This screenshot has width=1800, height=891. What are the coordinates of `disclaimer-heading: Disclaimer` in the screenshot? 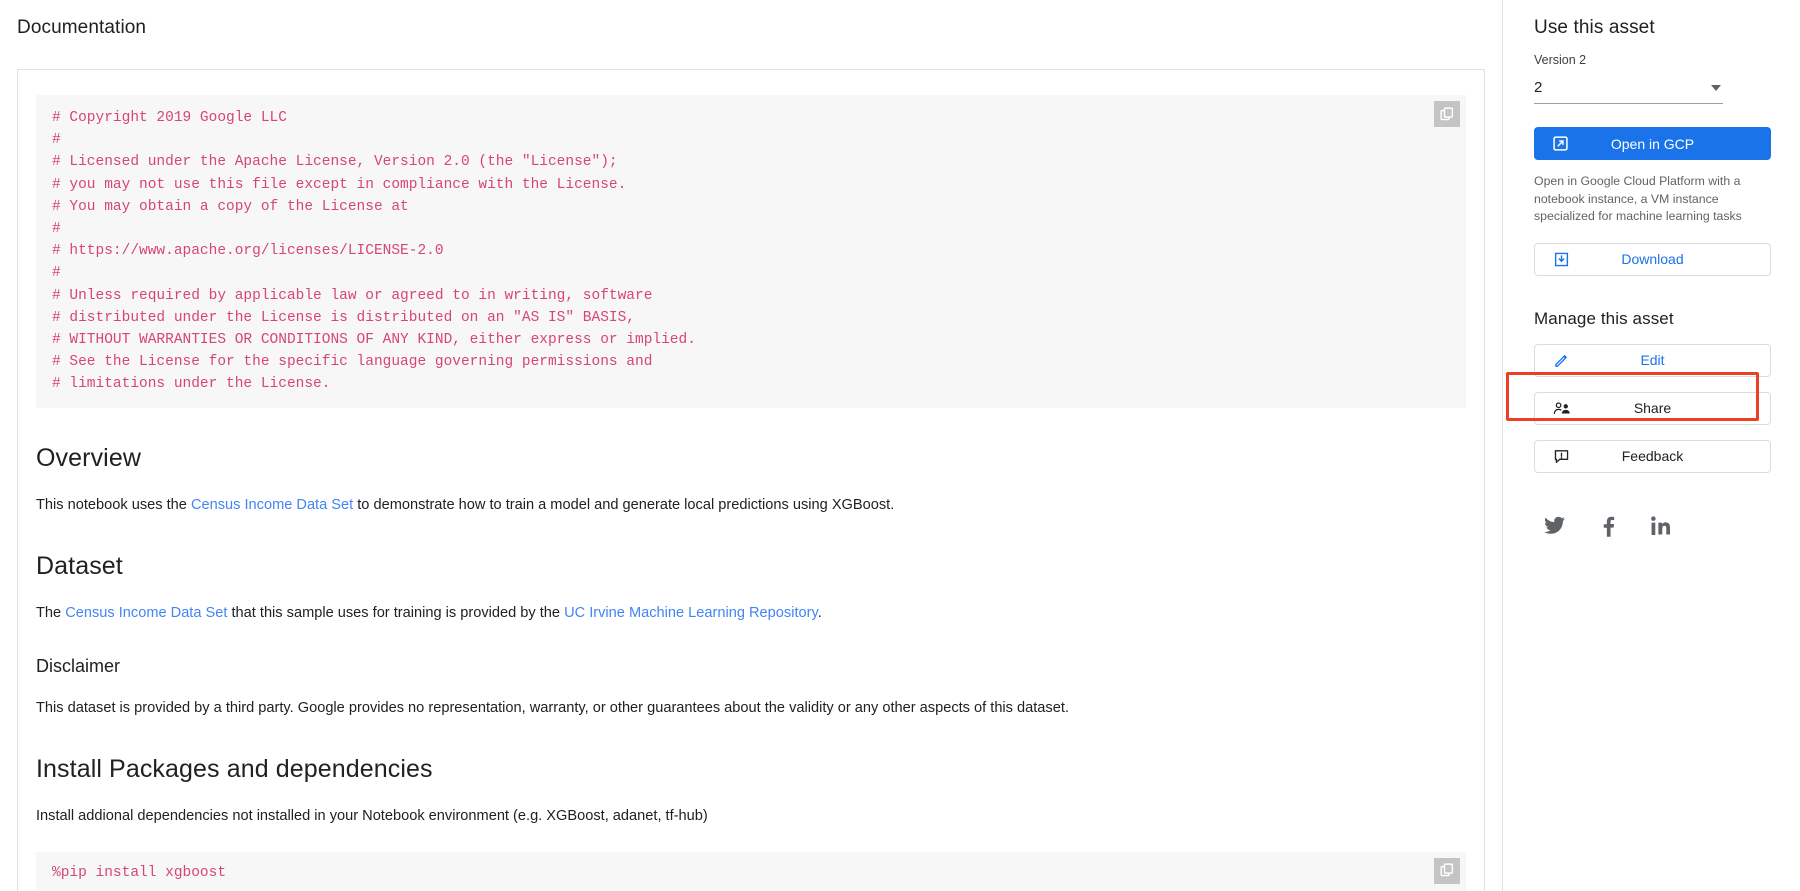 It's located at (78, 665).